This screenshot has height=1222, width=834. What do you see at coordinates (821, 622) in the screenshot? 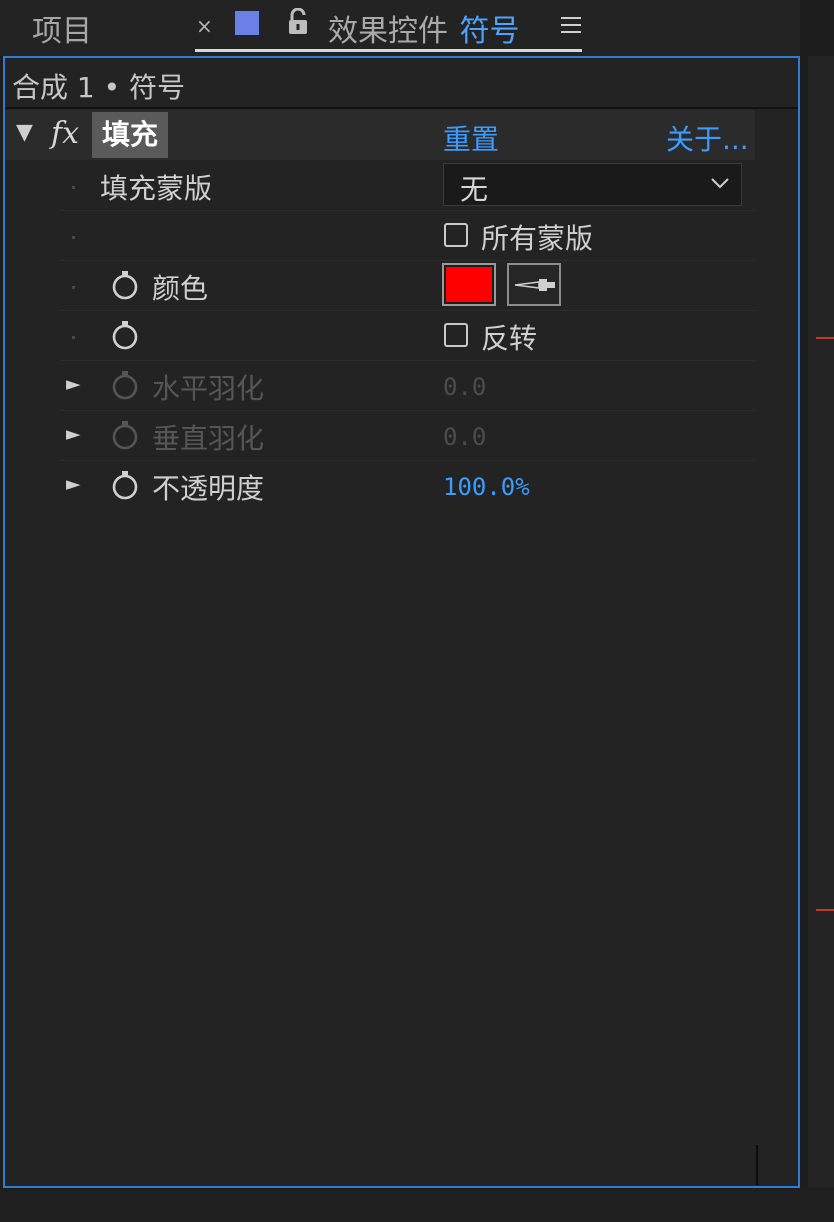
I see `adjacent-panel-edge` at bounding box center [821, 622].